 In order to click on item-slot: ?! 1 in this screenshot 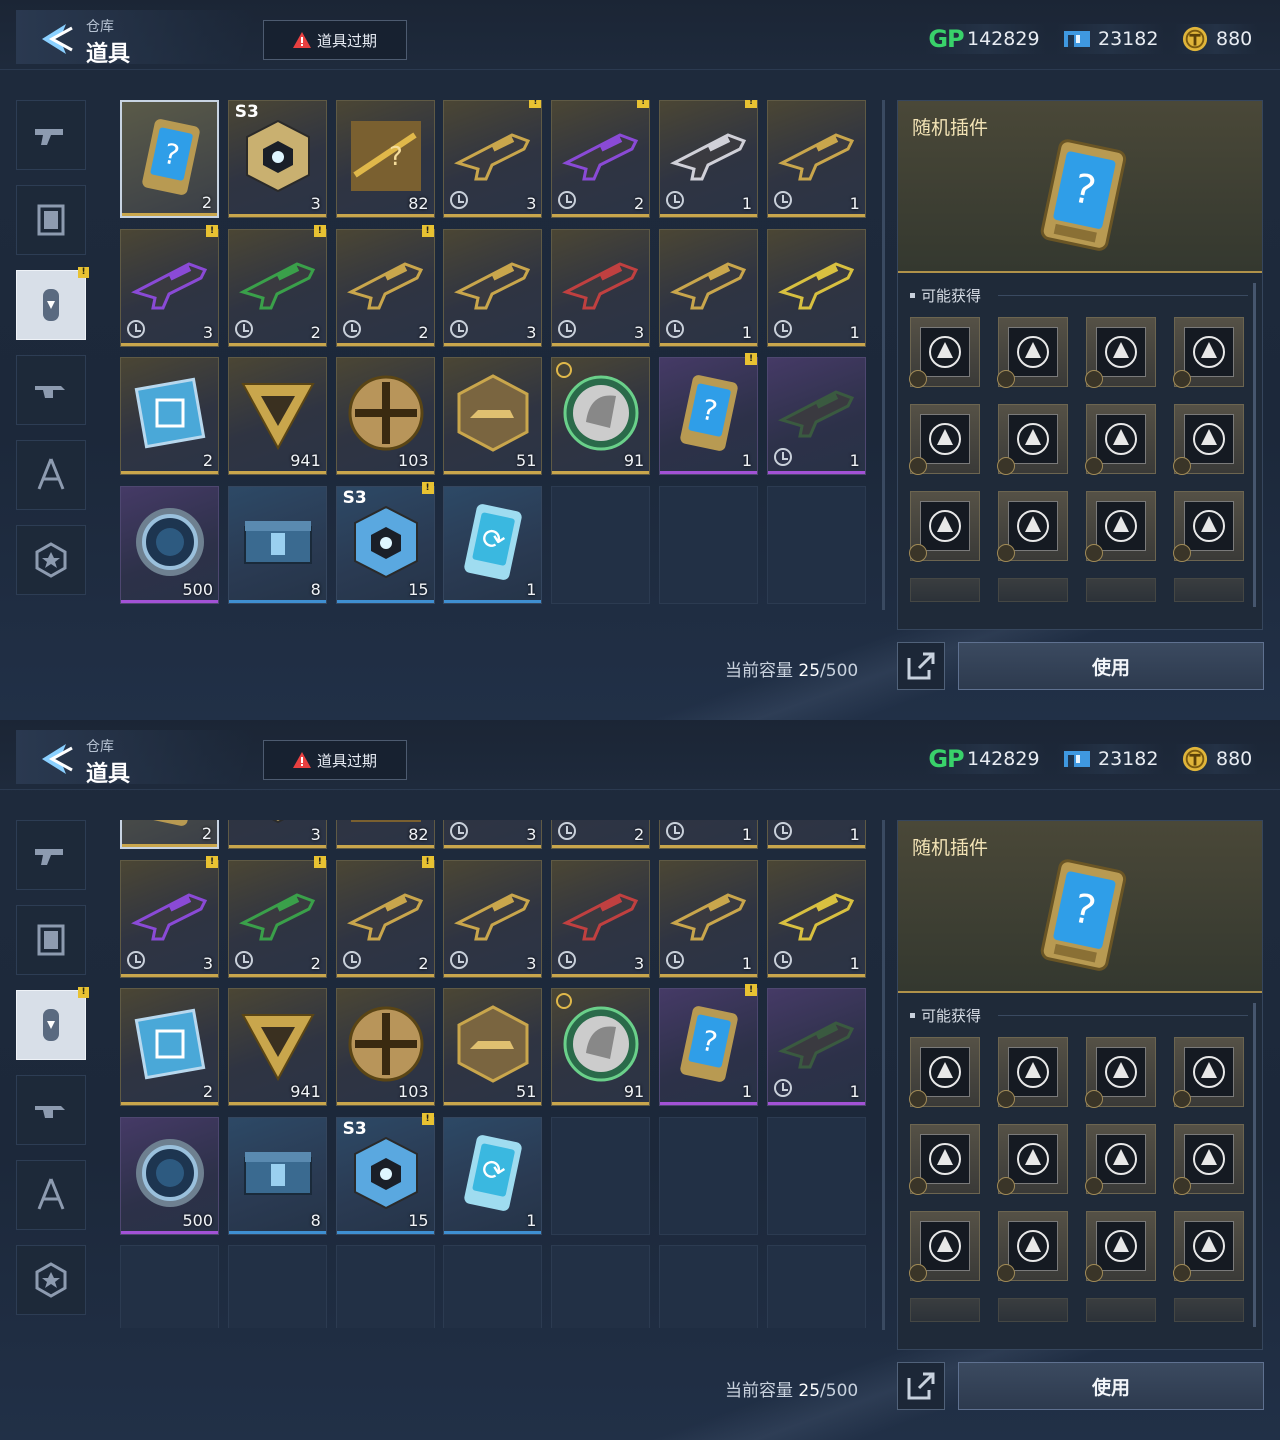, I will do `click(708, 414)`.